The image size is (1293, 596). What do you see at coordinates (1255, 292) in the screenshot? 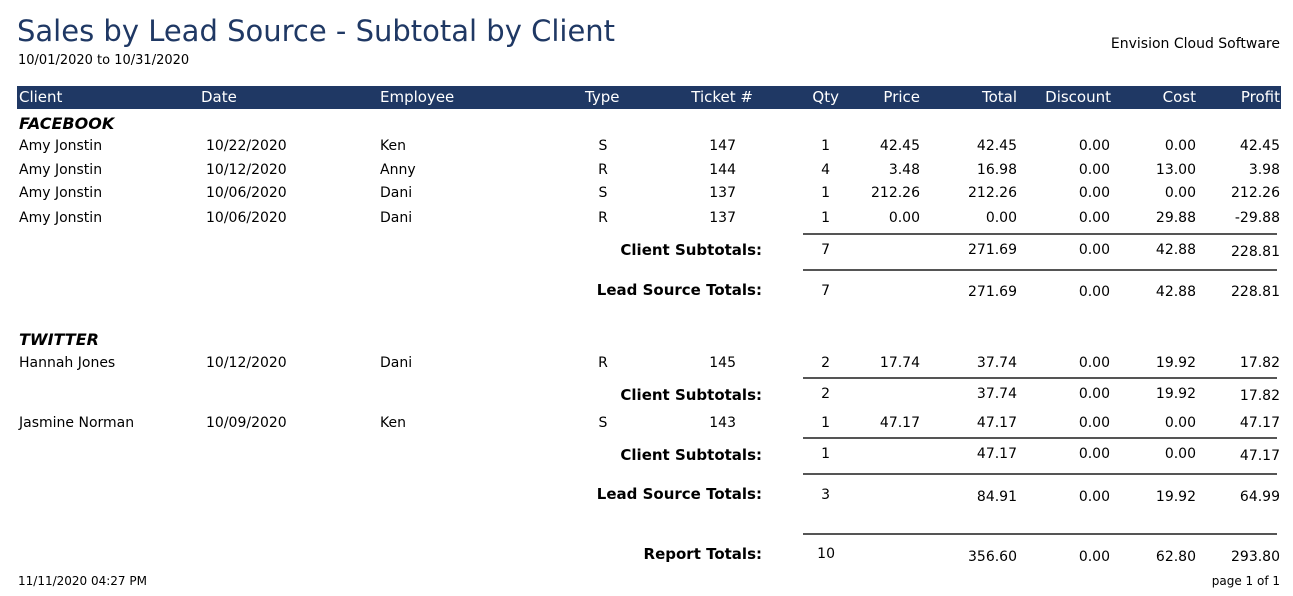
I see `lead-total-profit: 228.81` at bounding box center [1255, 292].